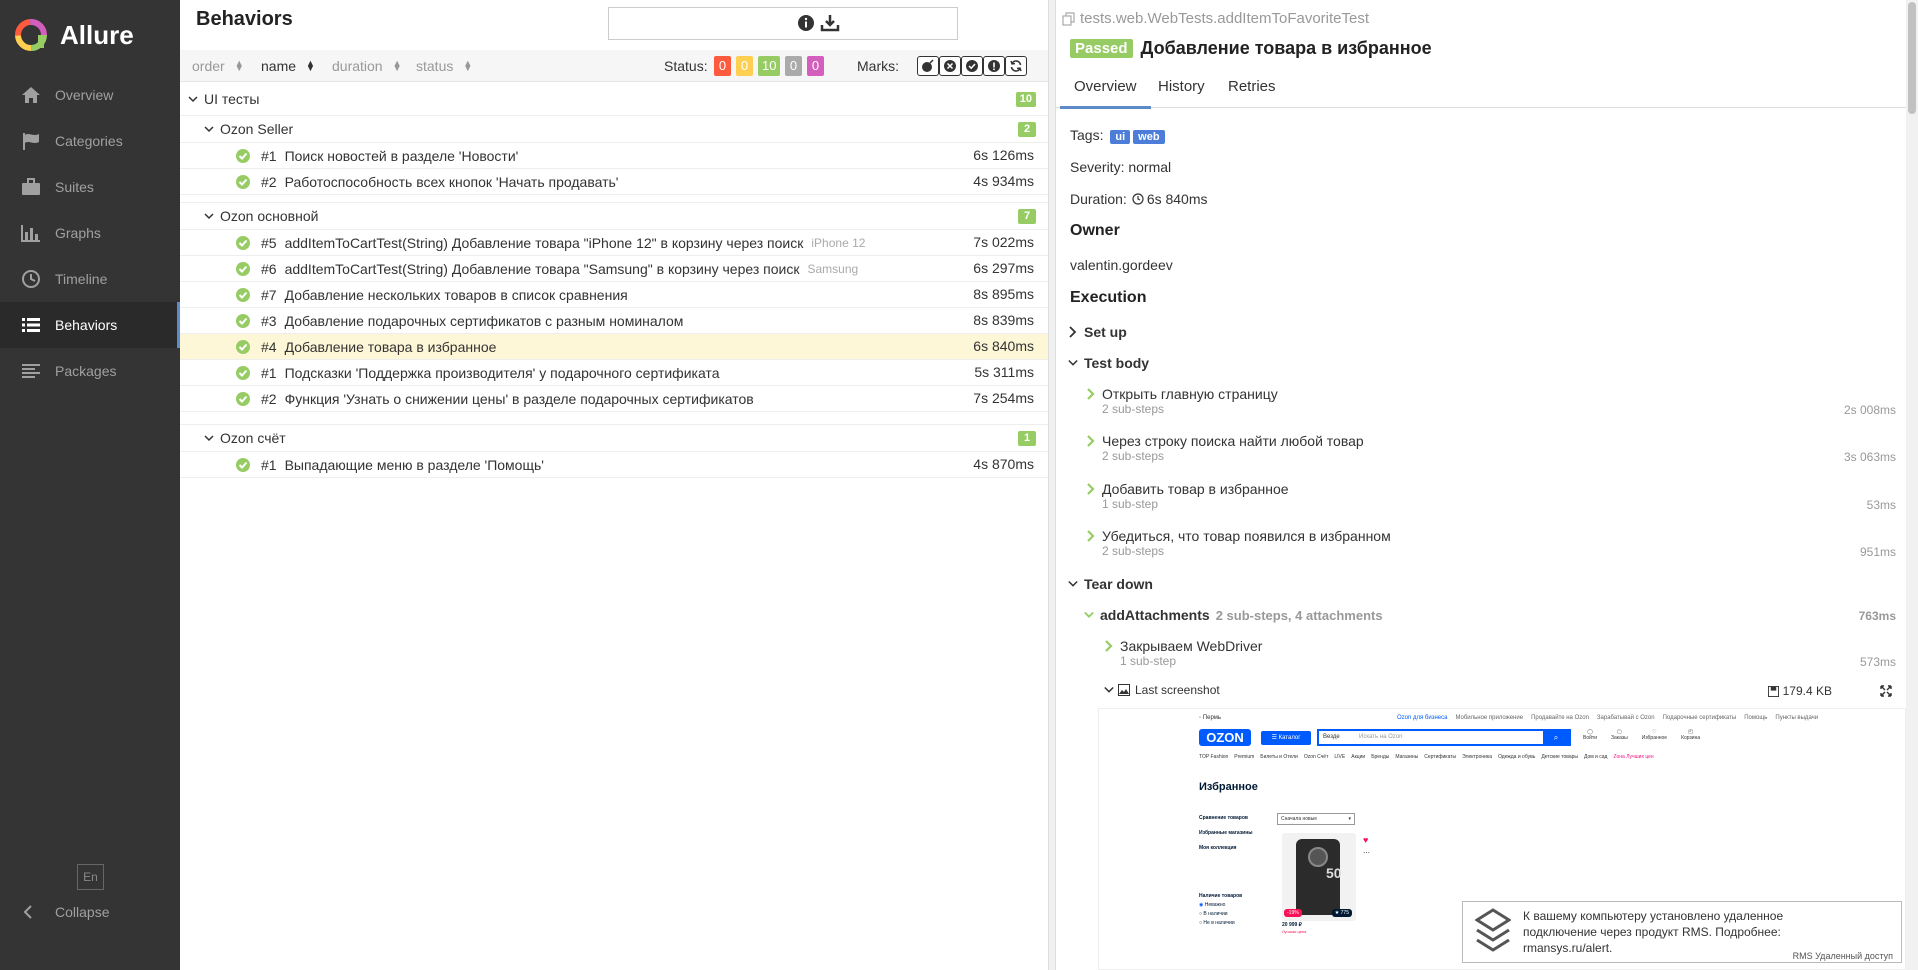 The image size is (1918, 970). What do you see at coordinates (90, 233) in the screenshot?
I see `sidebar-item-graphs: Graphs` at bounding box center [90, 233].